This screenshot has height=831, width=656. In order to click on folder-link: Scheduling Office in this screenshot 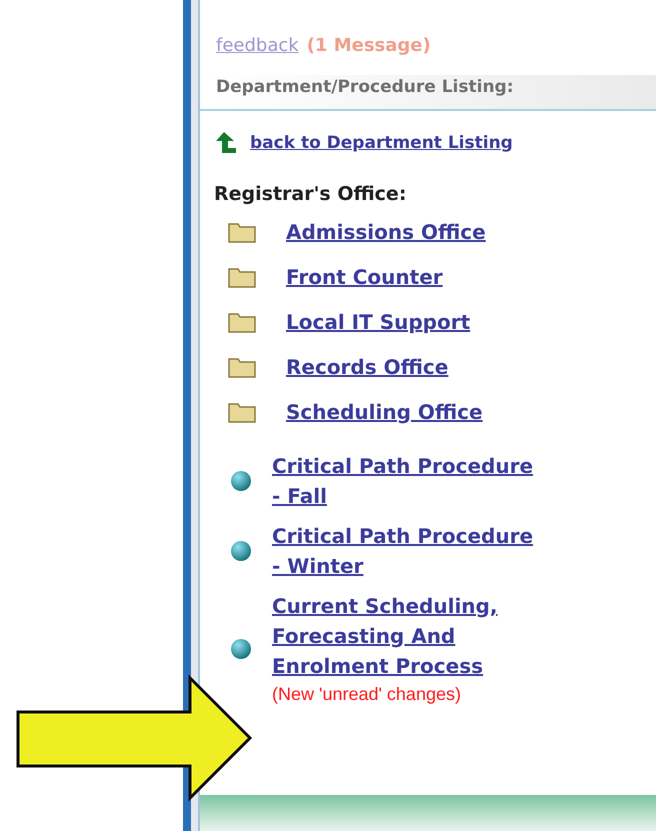, I will do `click(384, 411)`.